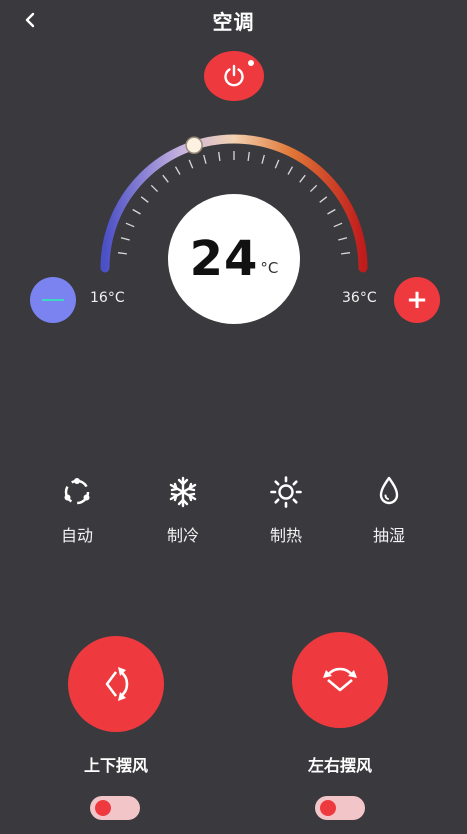  What do you see at coordinates (286, 510) in the screenshot?
I see `mode-heat: 制热` at bounding box center [286, 510].